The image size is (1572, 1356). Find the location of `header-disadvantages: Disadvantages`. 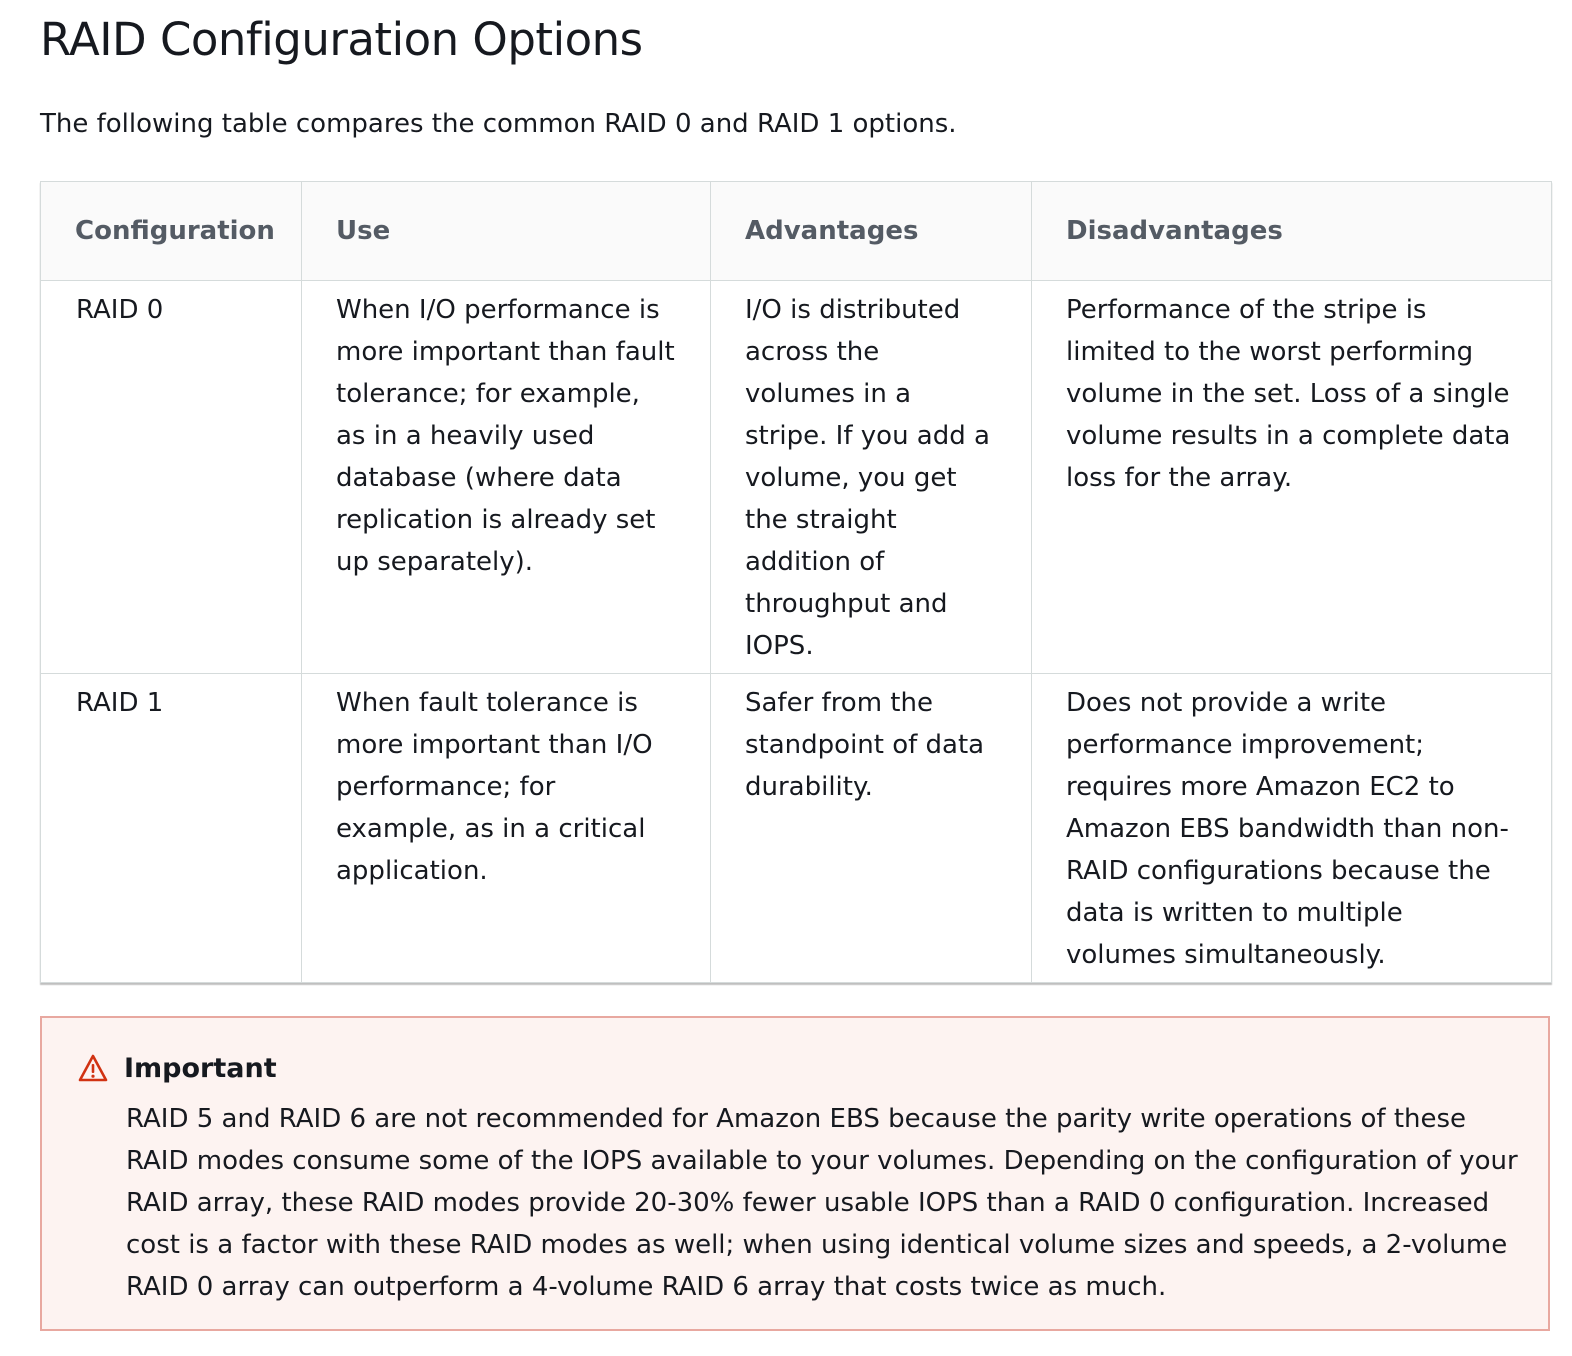

header-disadvantages: Disadvantages is located at coordinates (1291, 231).